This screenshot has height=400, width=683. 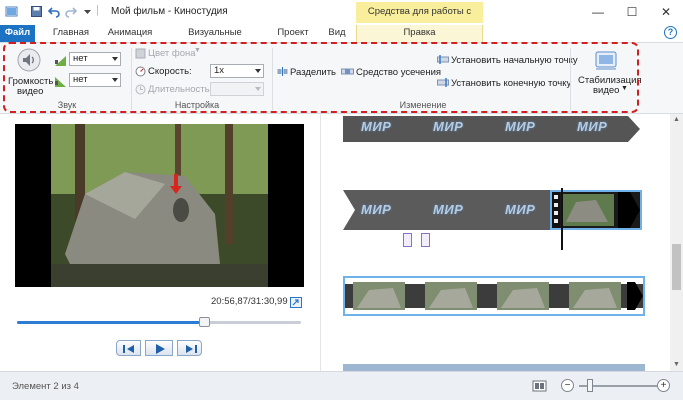 I want to click on next-frame-icon, so click(x=191, y=349).